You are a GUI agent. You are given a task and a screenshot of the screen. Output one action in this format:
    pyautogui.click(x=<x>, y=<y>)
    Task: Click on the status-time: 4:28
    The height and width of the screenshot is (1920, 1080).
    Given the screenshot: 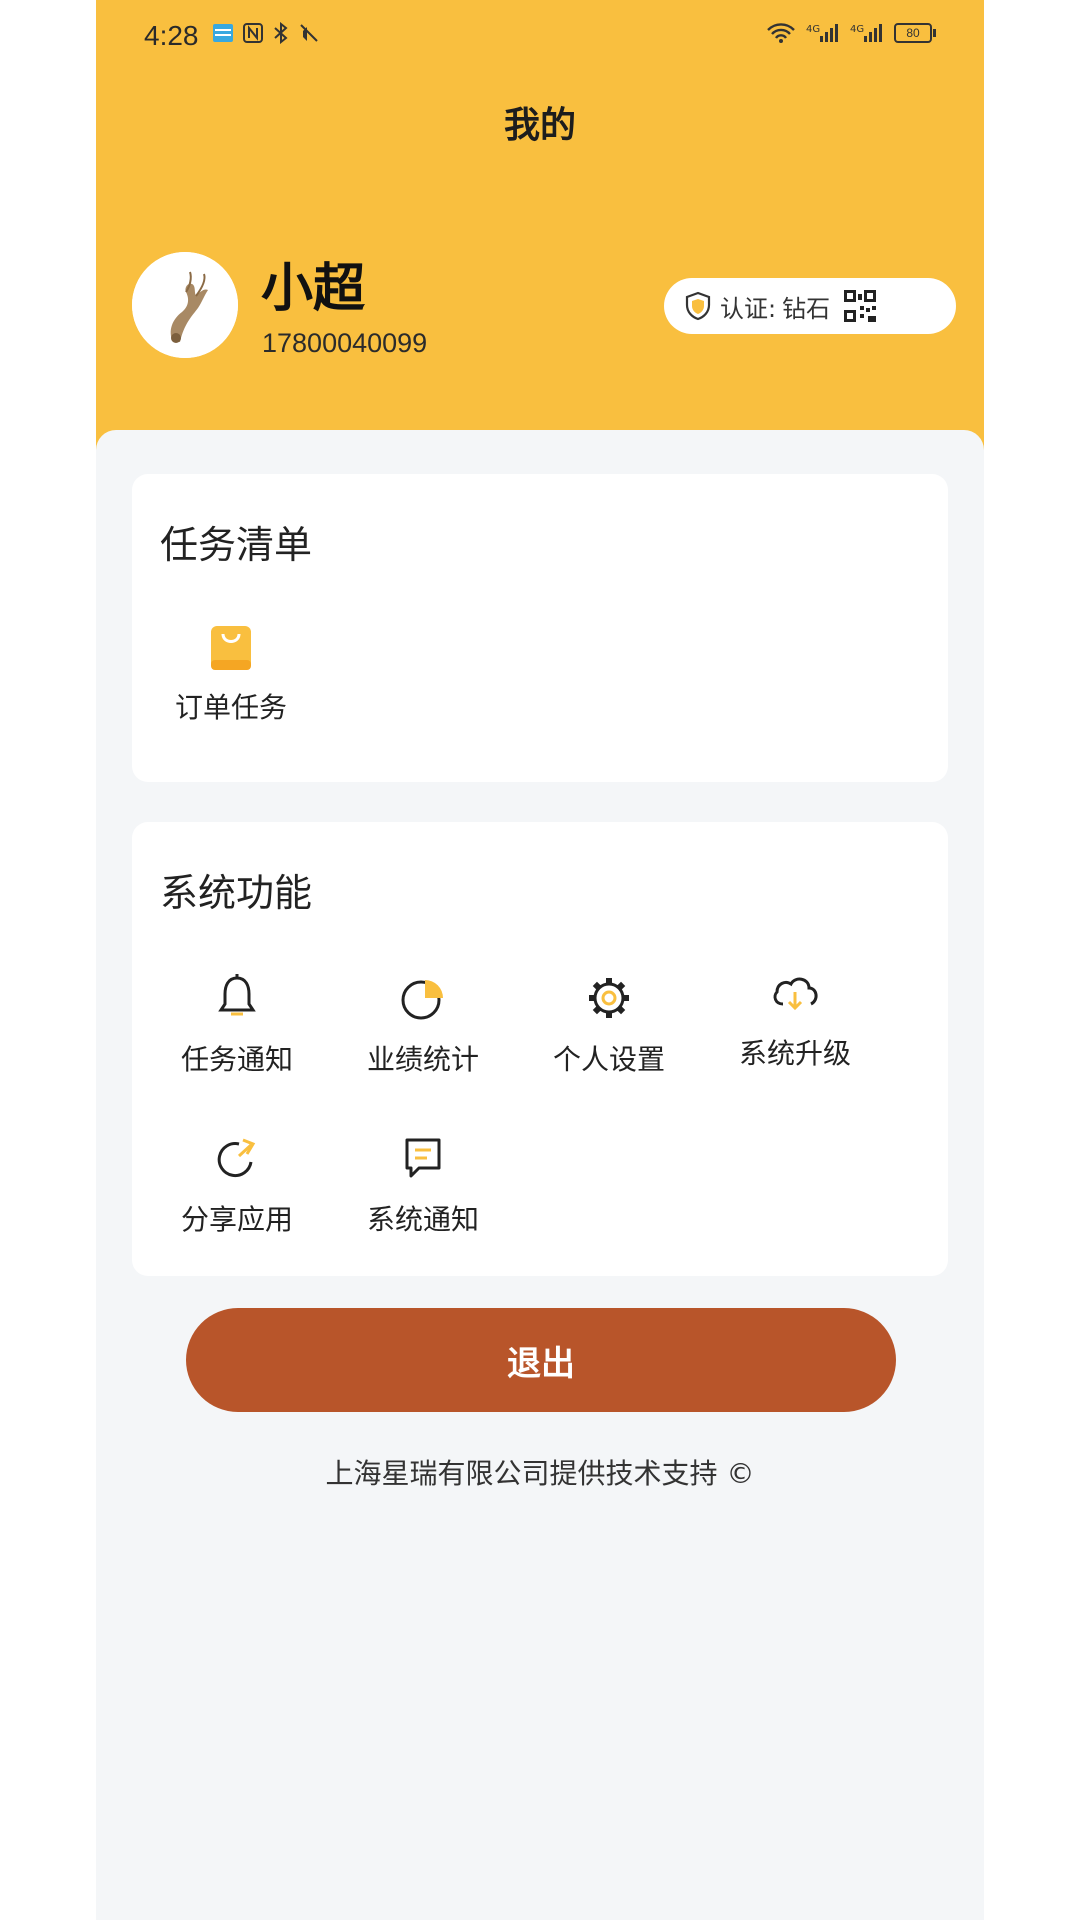 What is the action you would take?
    pyautogui.click(x=171, y=35)
    